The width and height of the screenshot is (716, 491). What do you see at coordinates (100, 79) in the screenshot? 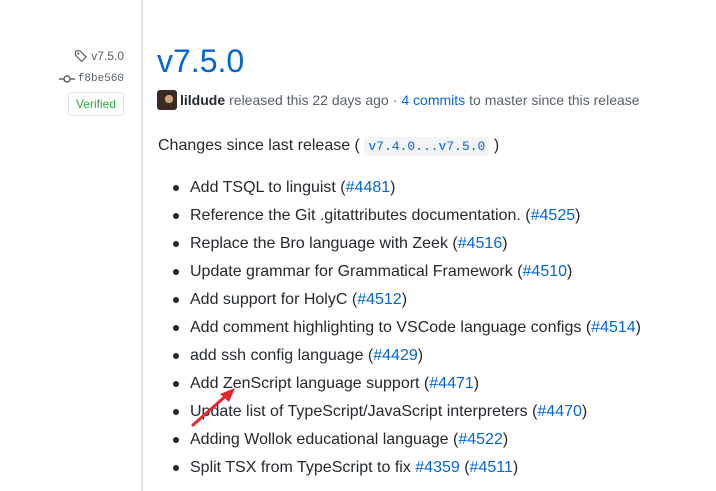
I see `commit-sha: f8be560` at bounding box center [100, 79].